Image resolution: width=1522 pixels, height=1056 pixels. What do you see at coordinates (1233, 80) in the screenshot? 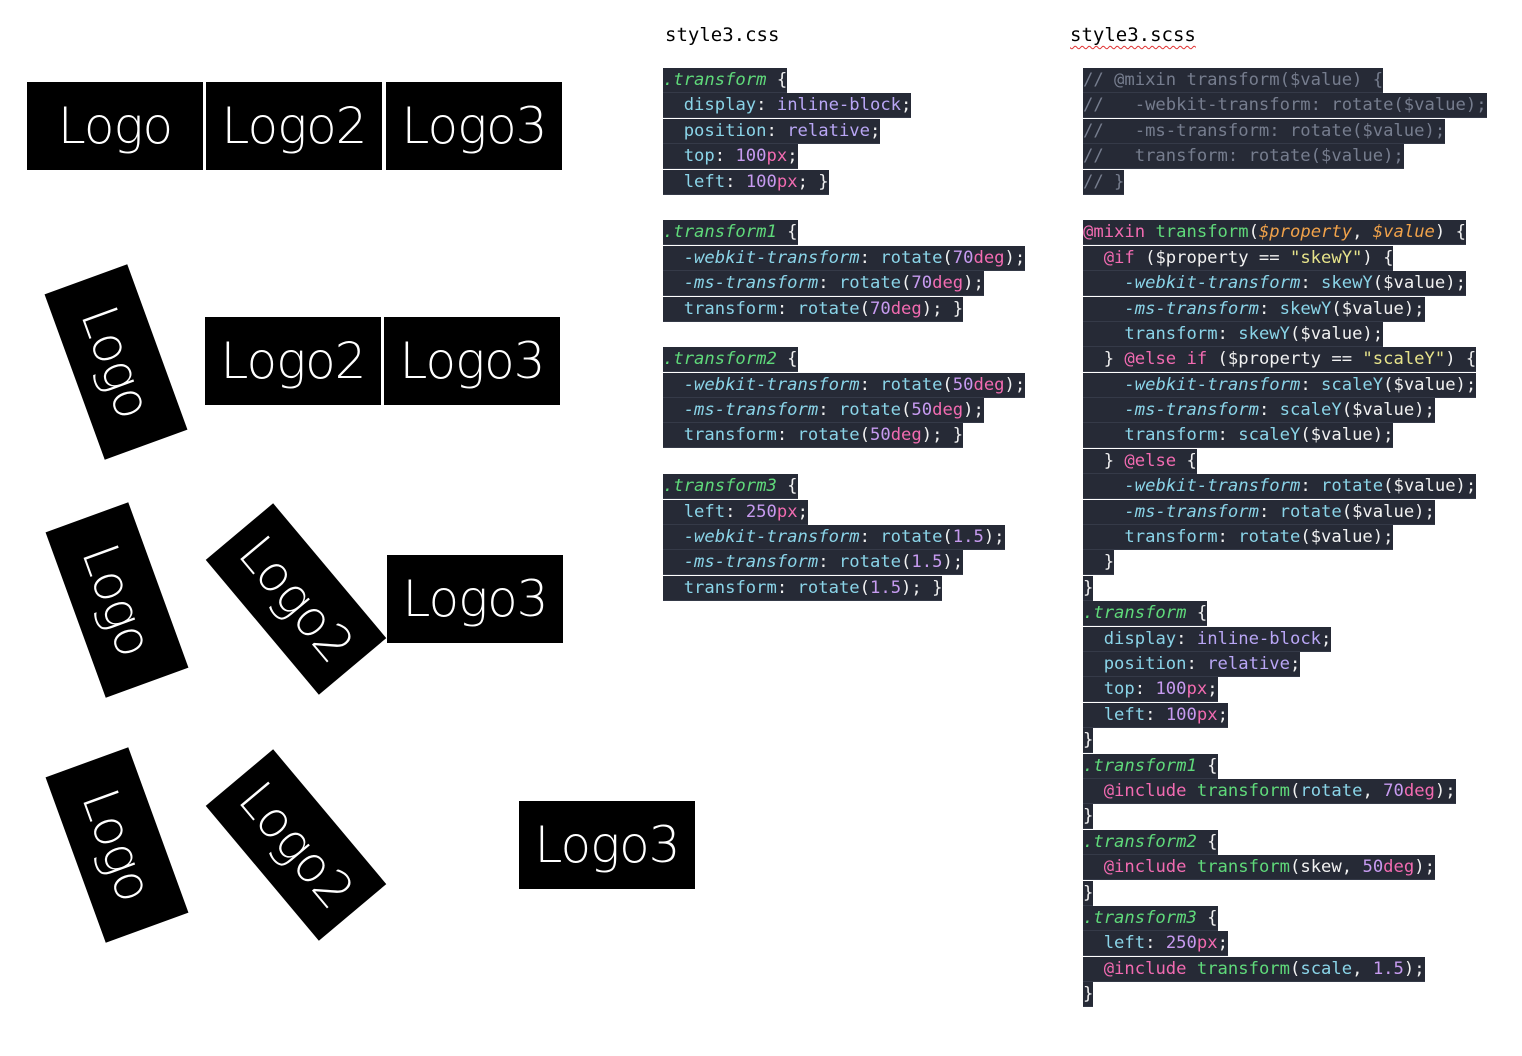
I see `code-line-text: // @mixin transform($value) {` at bounding box center [1233, 80].